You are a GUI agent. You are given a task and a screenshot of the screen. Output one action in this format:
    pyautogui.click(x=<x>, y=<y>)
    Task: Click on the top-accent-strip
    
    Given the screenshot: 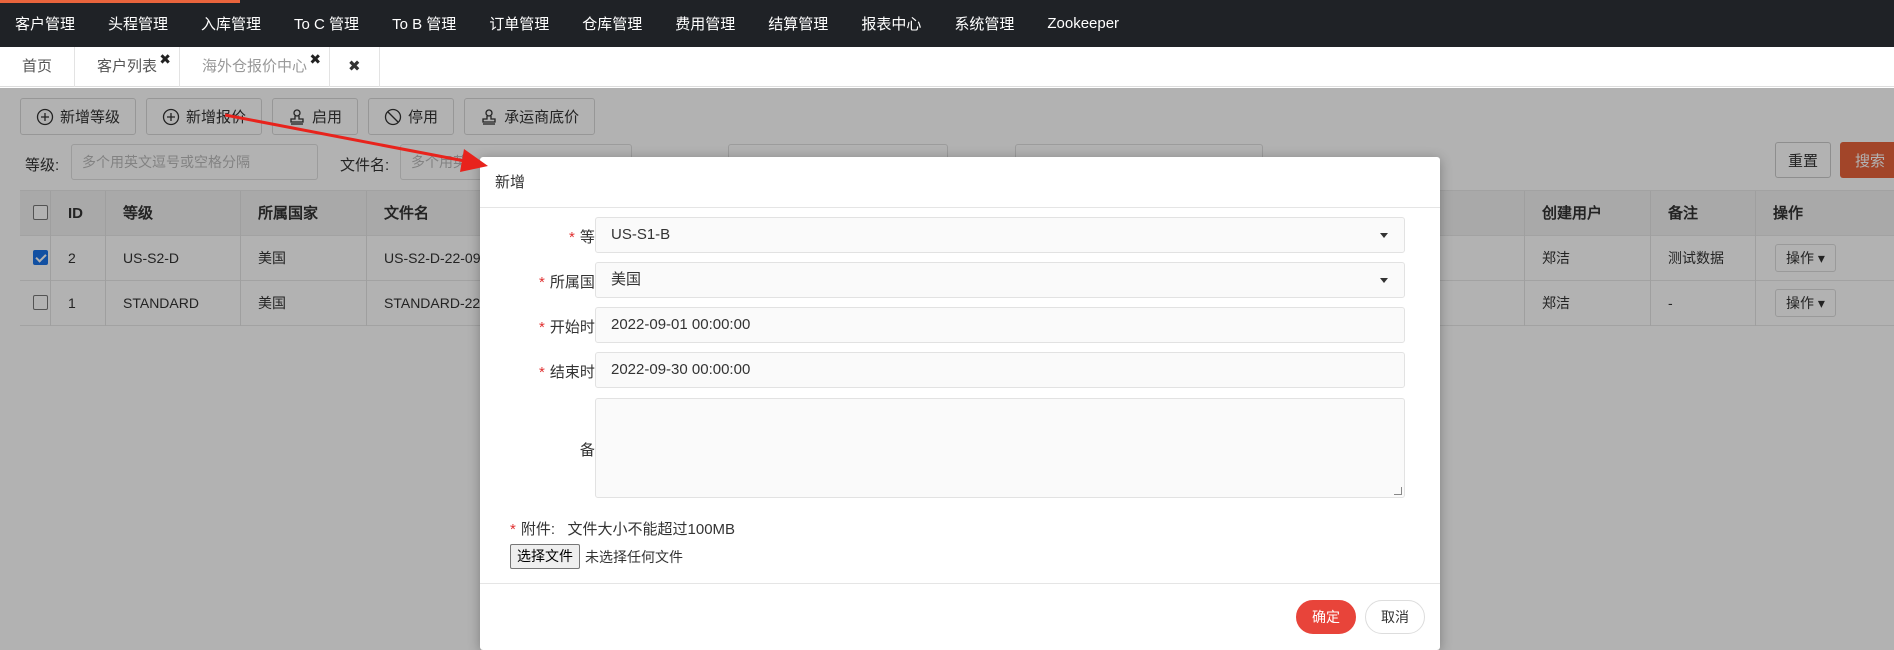 What is the action you would take?
    pyautogui.click(x=120, y=1)
    